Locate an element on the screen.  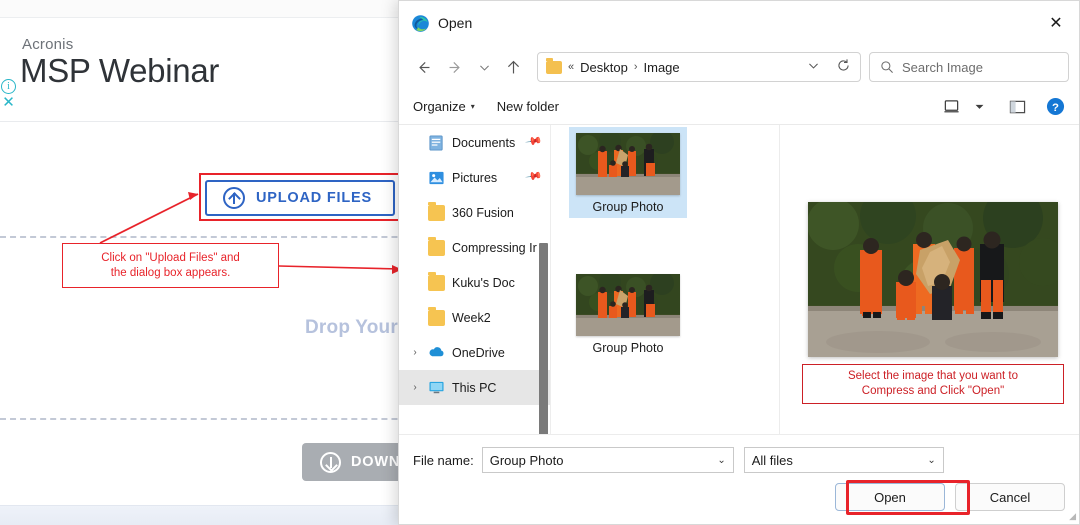
chevron-down-icon: ▾ is located at coordinates (472, 106).